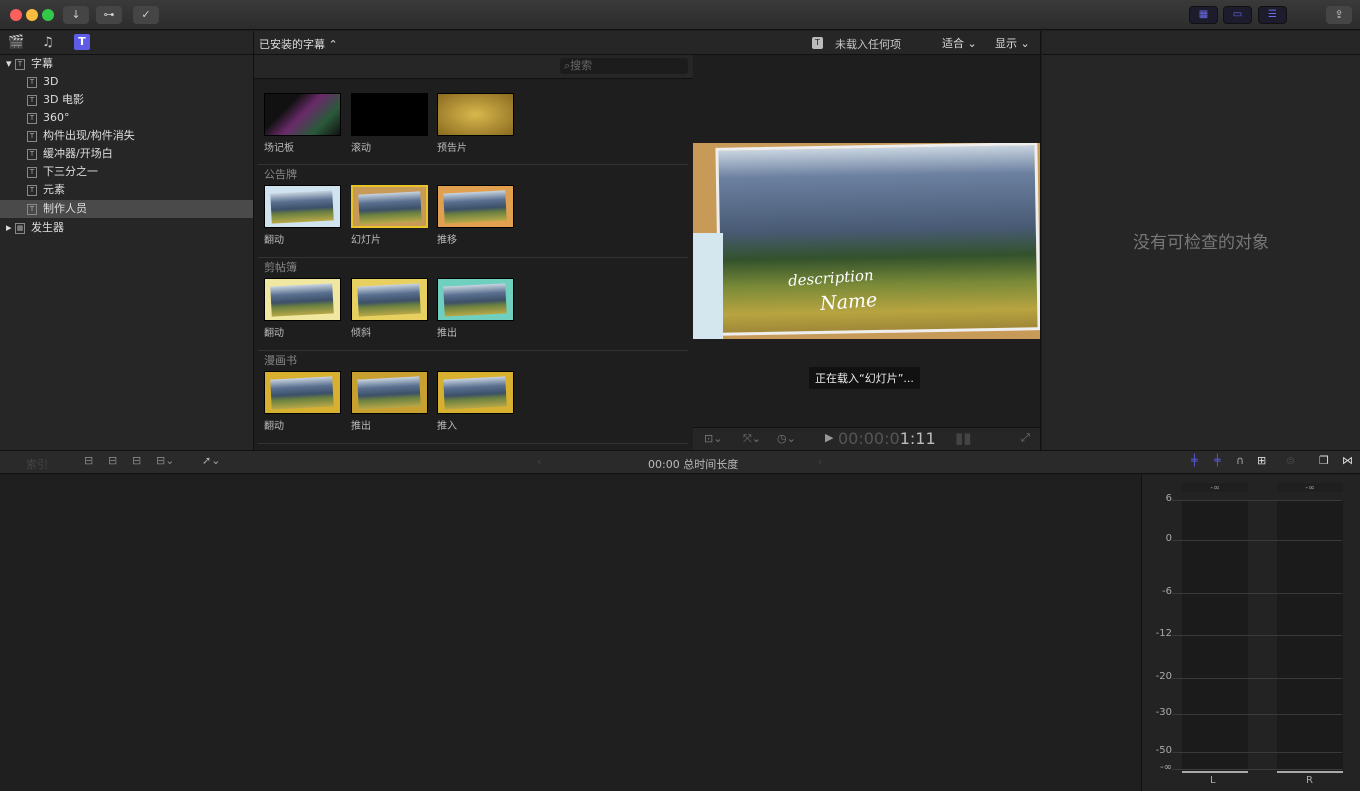  What do you see at coordinates (20, 228) in the screenshot?
I see `generator-icon: ▦` at bounding box center [20, 228].